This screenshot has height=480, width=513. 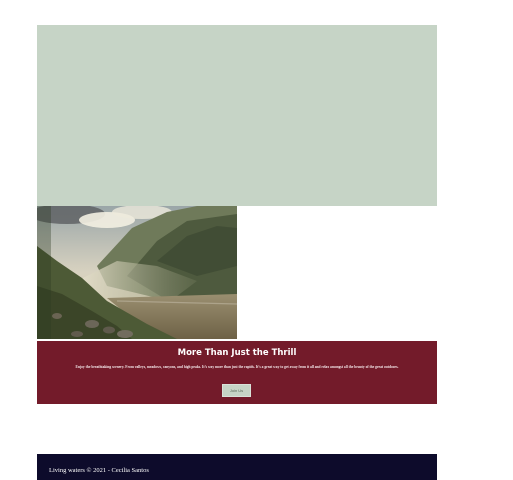 I want to click on mountain-valley-photo, so click(x=137, y=272).